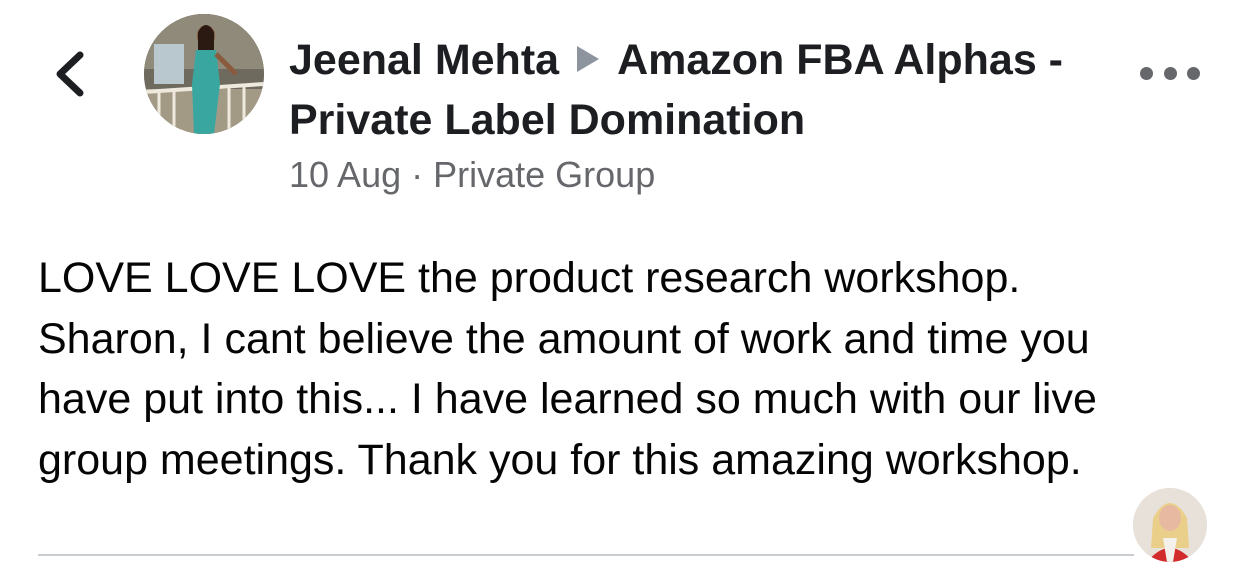  I want to click on commenter-avatar, so click(1170, 525).